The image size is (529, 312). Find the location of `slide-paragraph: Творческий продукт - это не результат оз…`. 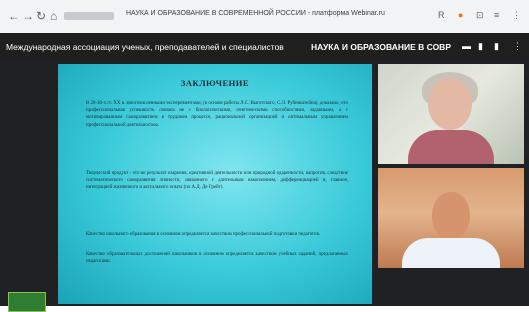

slide-paragraph: Творческий продукт - это не результат оз… is located at coordinates (217, 181).